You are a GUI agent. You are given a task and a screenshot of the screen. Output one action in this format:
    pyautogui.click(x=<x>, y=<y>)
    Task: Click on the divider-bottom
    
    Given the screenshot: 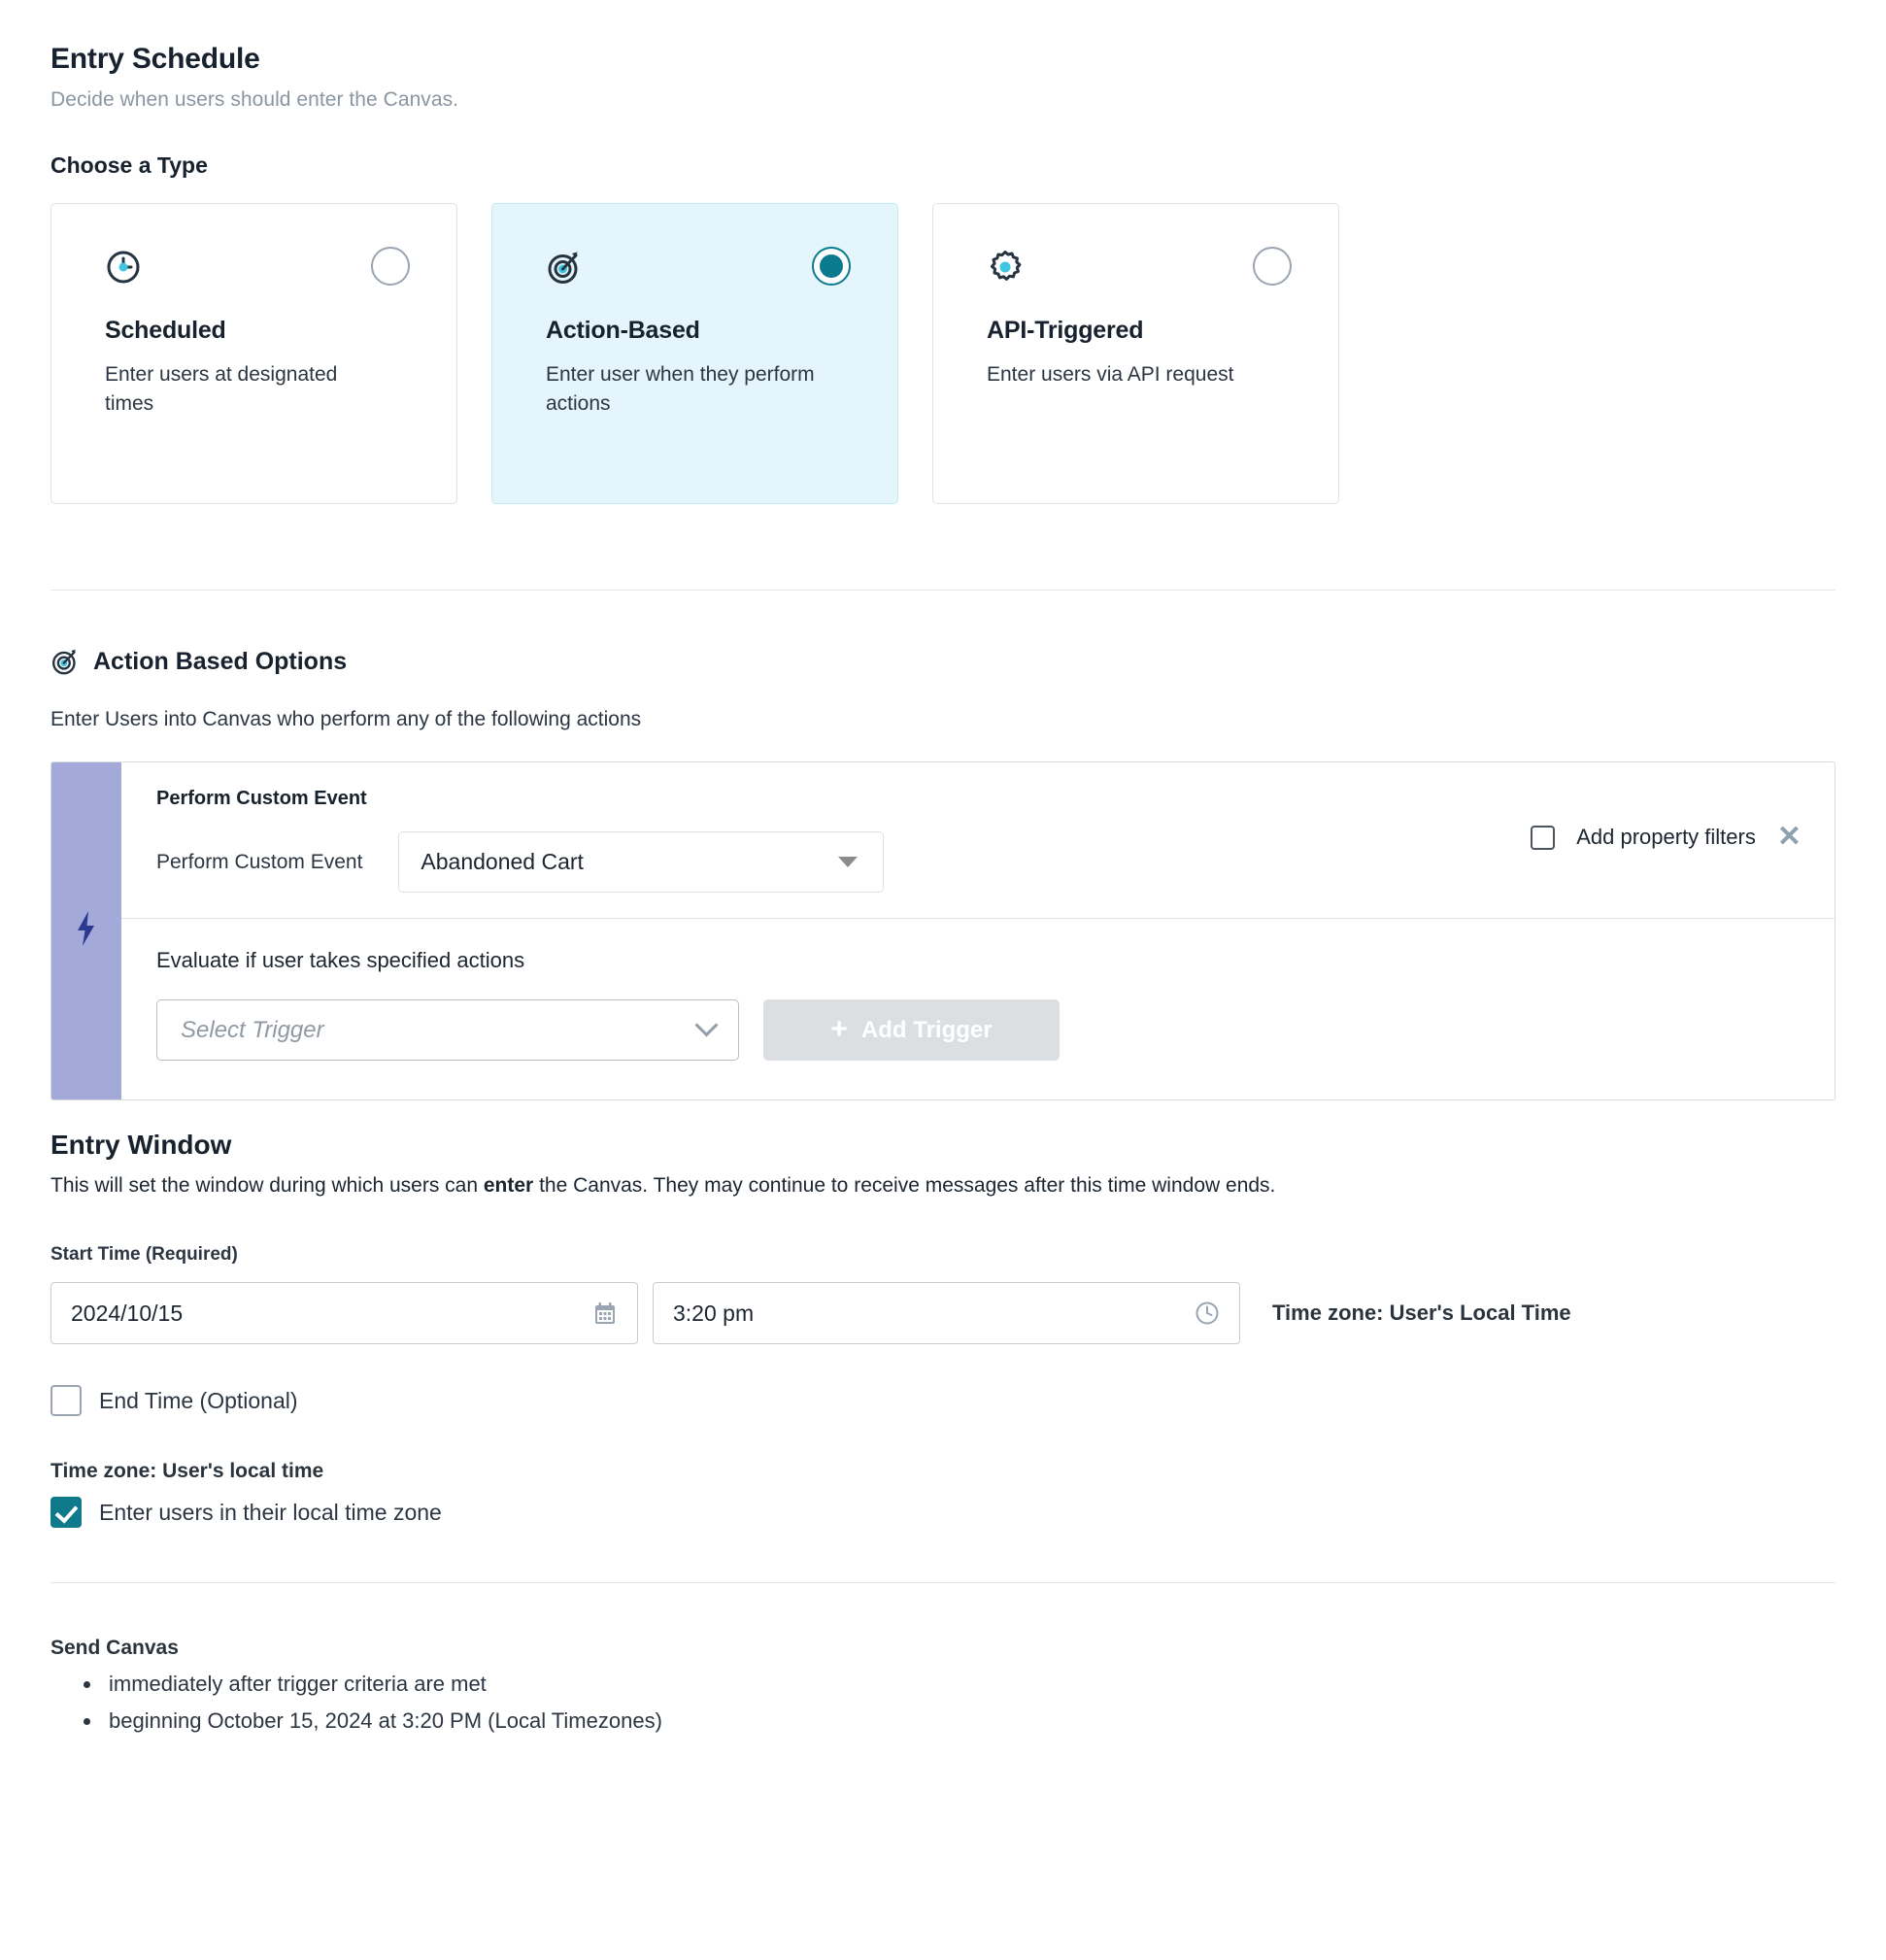 What is the action you would take?
    pyautogui.click(x=943, y=1582)
    